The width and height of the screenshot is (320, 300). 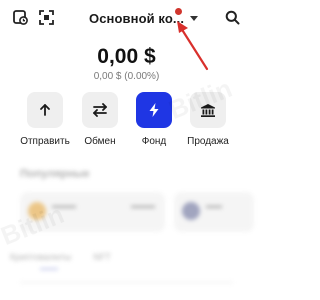 What do you see at coordinates (178, 11) in the screenshot?
I see `notification-dot` at bounding box center [178, 11].